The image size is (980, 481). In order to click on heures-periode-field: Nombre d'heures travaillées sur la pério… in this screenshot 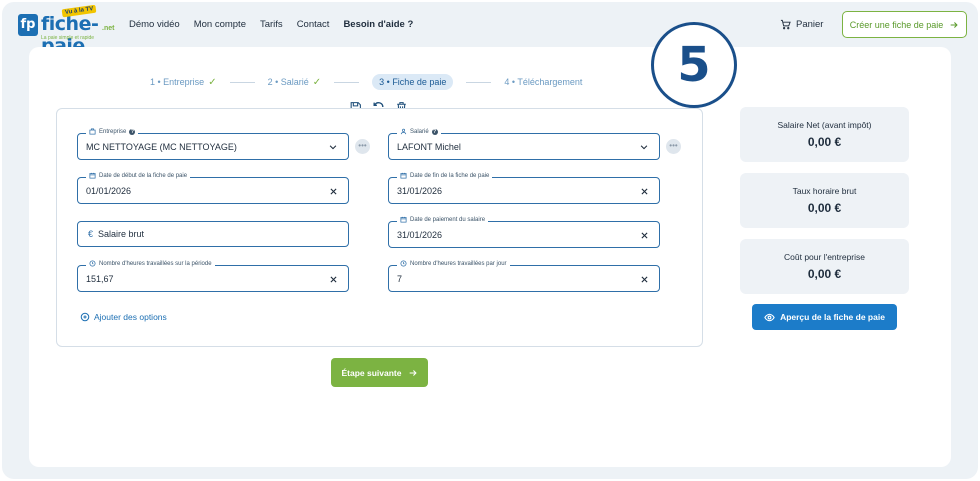, I will do `click(213, 276)`.